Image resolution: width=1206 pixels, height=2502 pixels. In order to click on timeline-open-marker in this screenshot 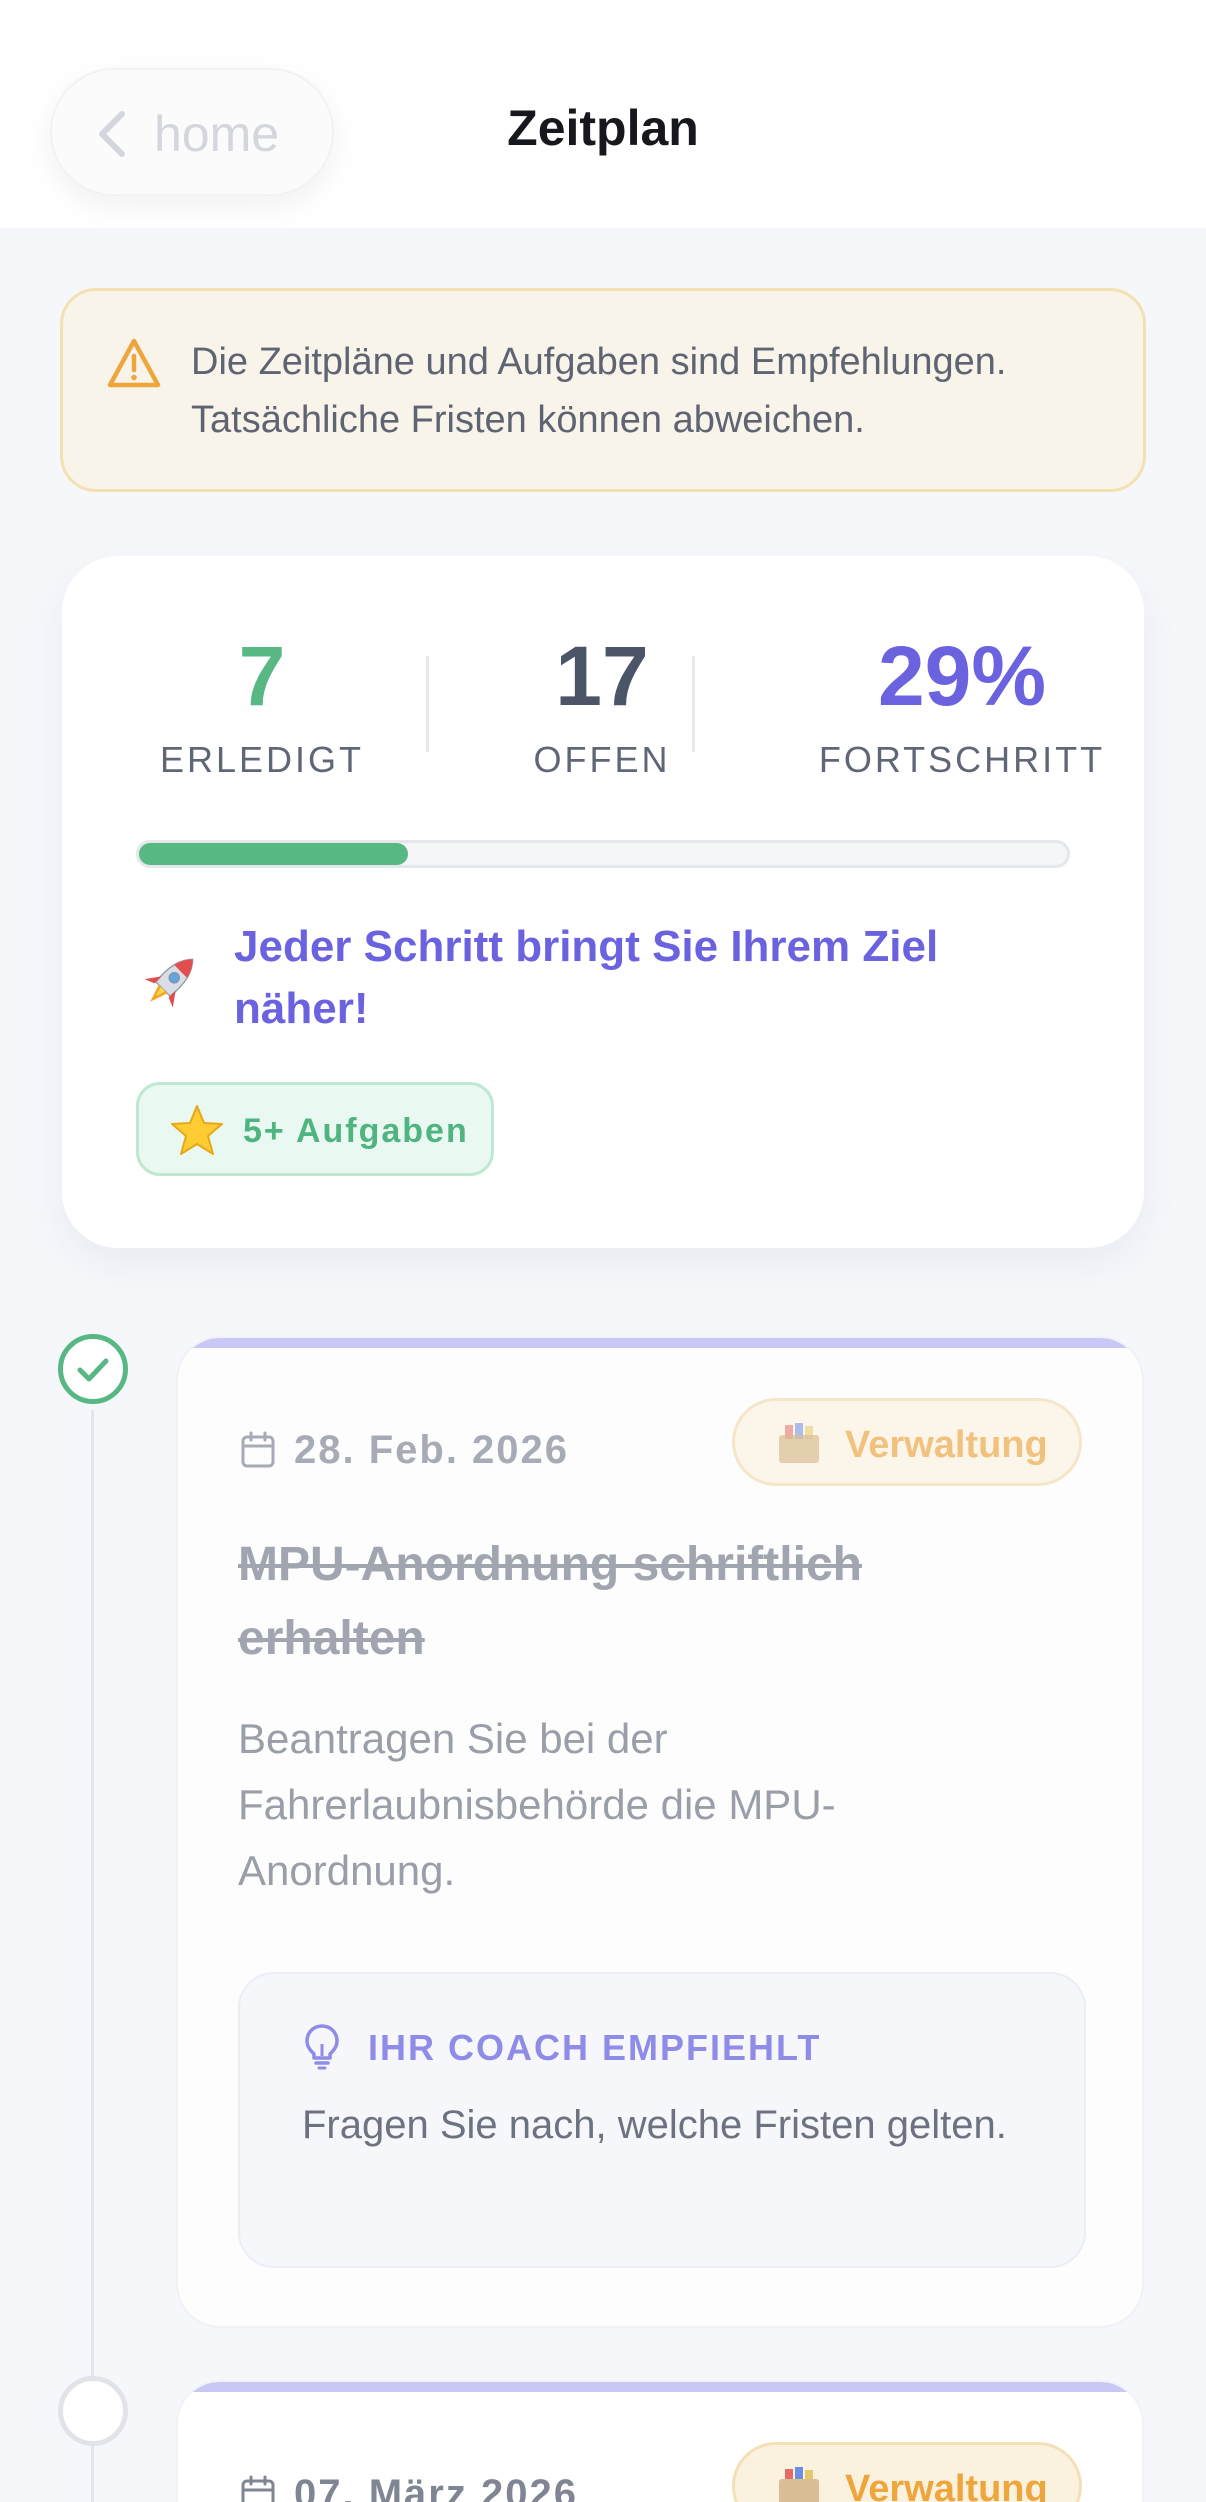, I will do `click(93, 2411)`.